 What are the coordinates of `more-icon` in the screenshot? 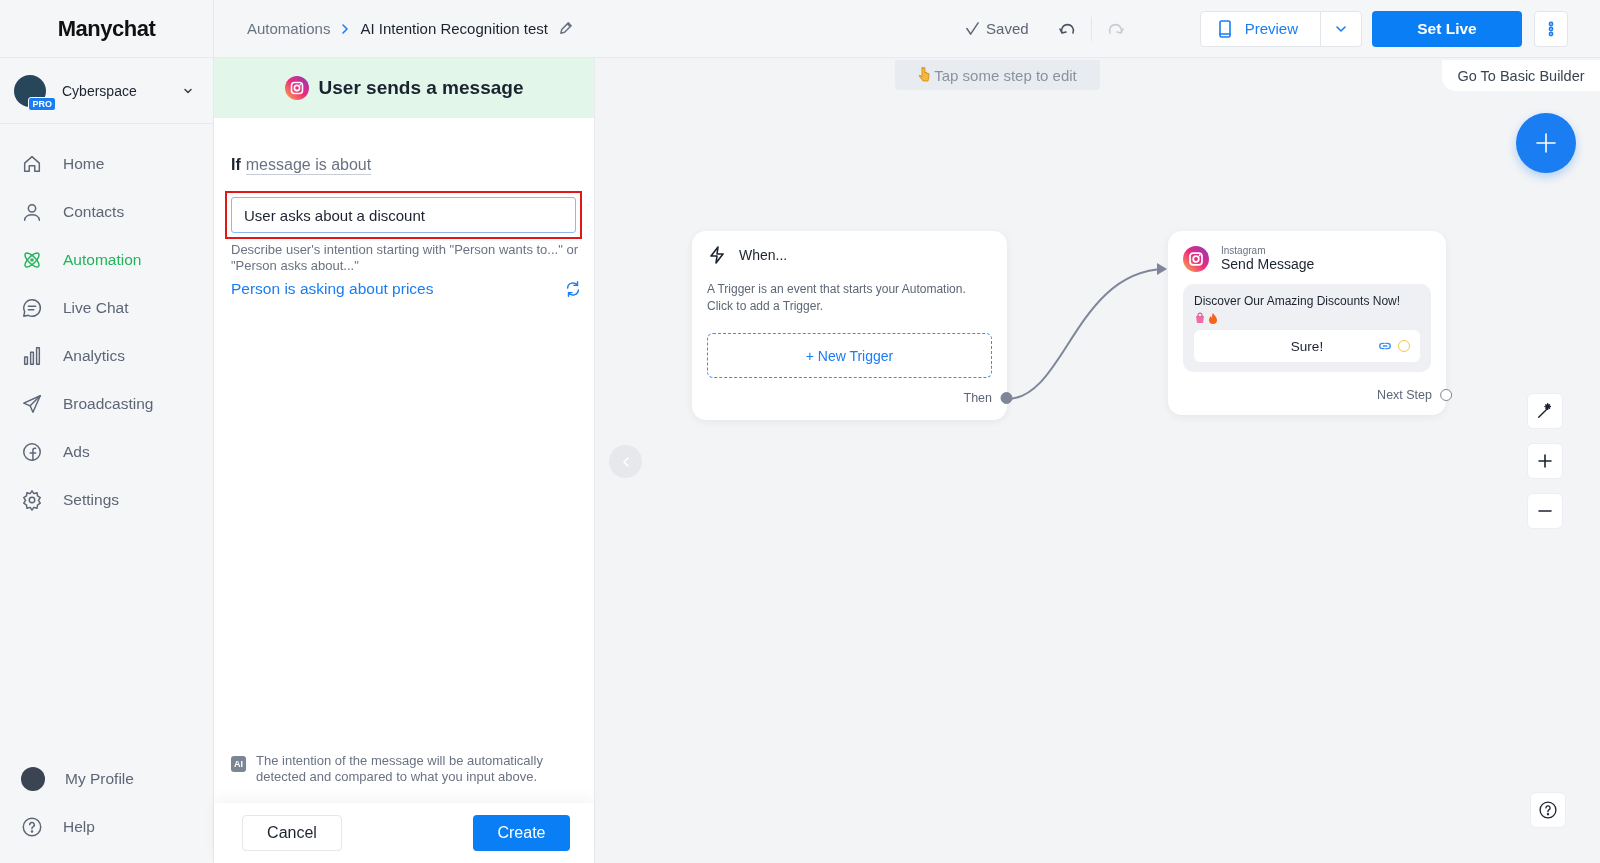 It's located at (1551, 28).